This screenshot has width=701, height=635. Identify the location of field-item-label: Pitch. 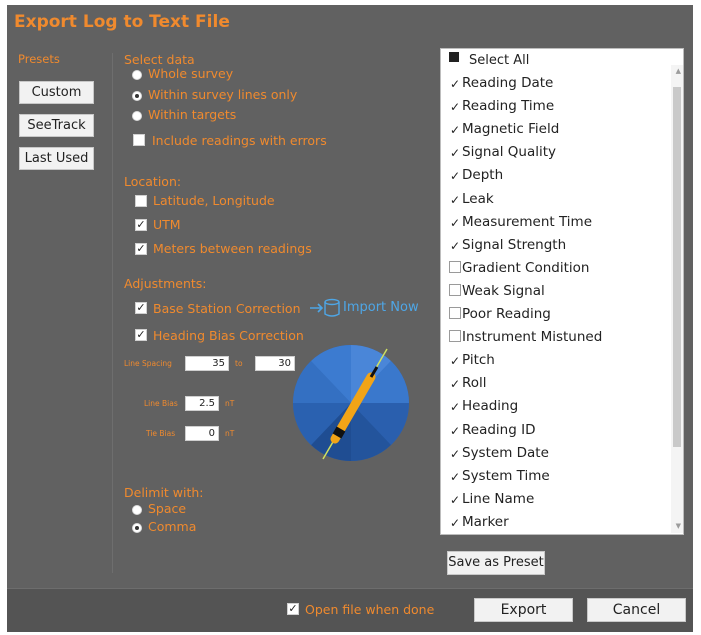
(478, 360).